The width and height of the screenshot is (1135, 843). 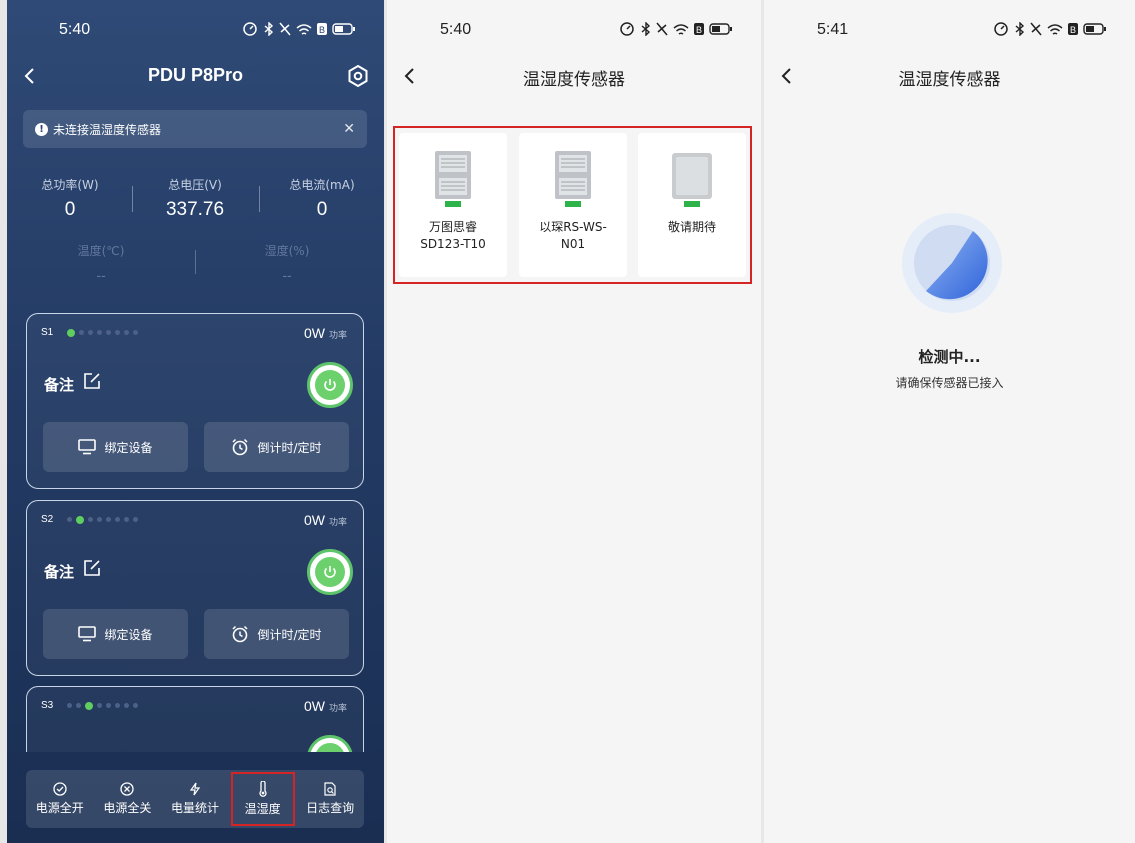 What do you see at coordinates (60, 799) in the screenshot?
I see `tab-power-all-on: 电源全开` at bounding box center [60, 799].